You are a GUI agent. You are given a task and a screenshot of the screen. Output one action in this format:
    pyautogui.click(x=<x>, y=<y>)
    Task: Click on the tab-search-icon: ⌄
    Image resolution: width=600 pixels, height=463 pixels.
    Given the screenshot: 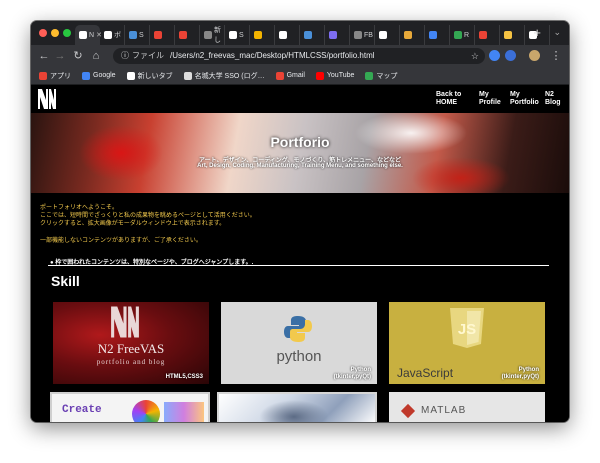 What is the action you would take?
    pyautogui.click(x=557, y=32)
    